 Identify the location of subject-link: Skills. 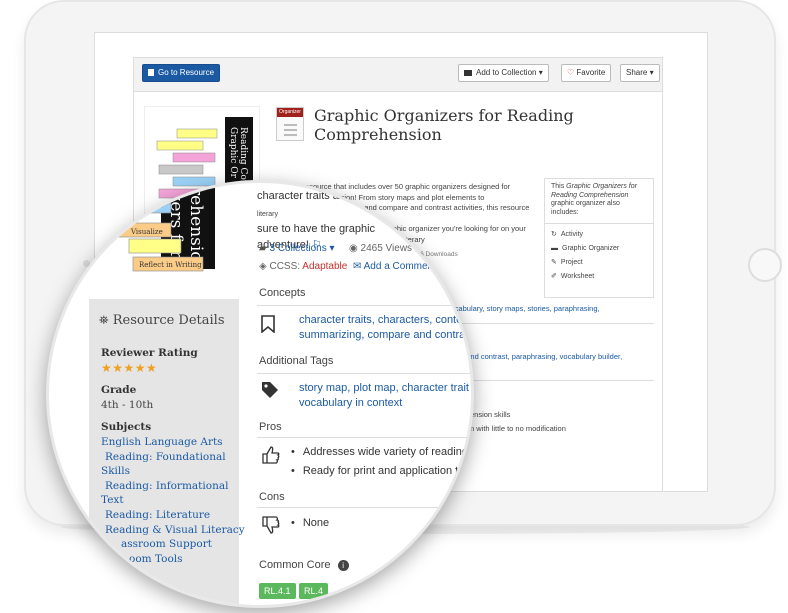
(115, 471).